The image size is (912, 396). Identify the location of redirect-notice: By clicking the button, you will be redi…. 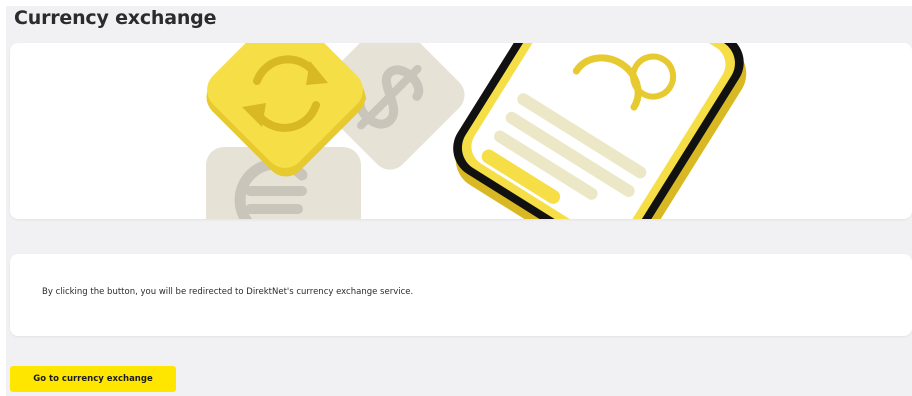
(228, 292).